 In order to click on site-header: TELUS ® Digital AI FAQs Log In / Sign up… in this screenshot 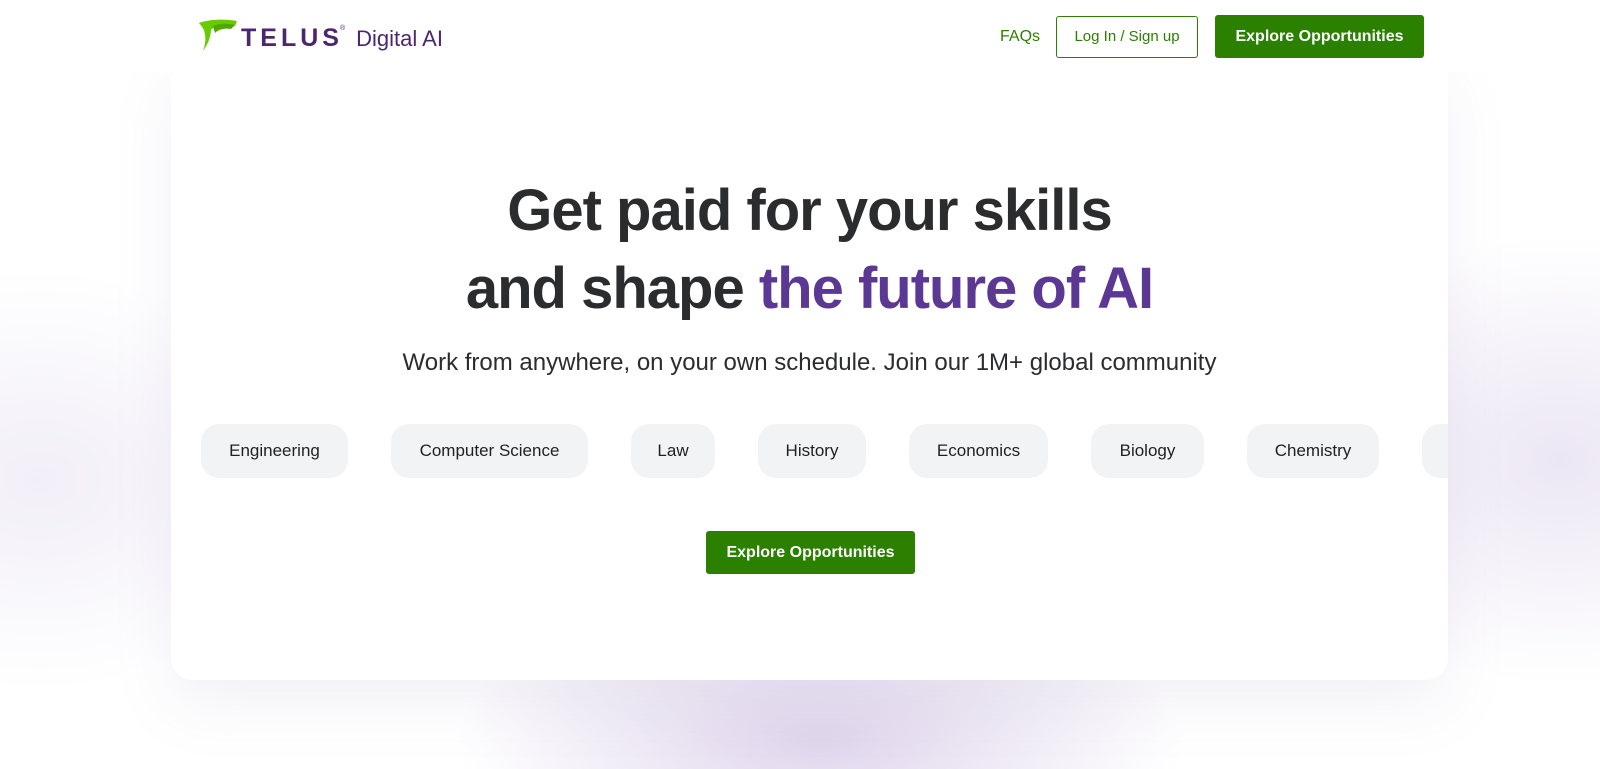, I will do `click(800, 36)`.